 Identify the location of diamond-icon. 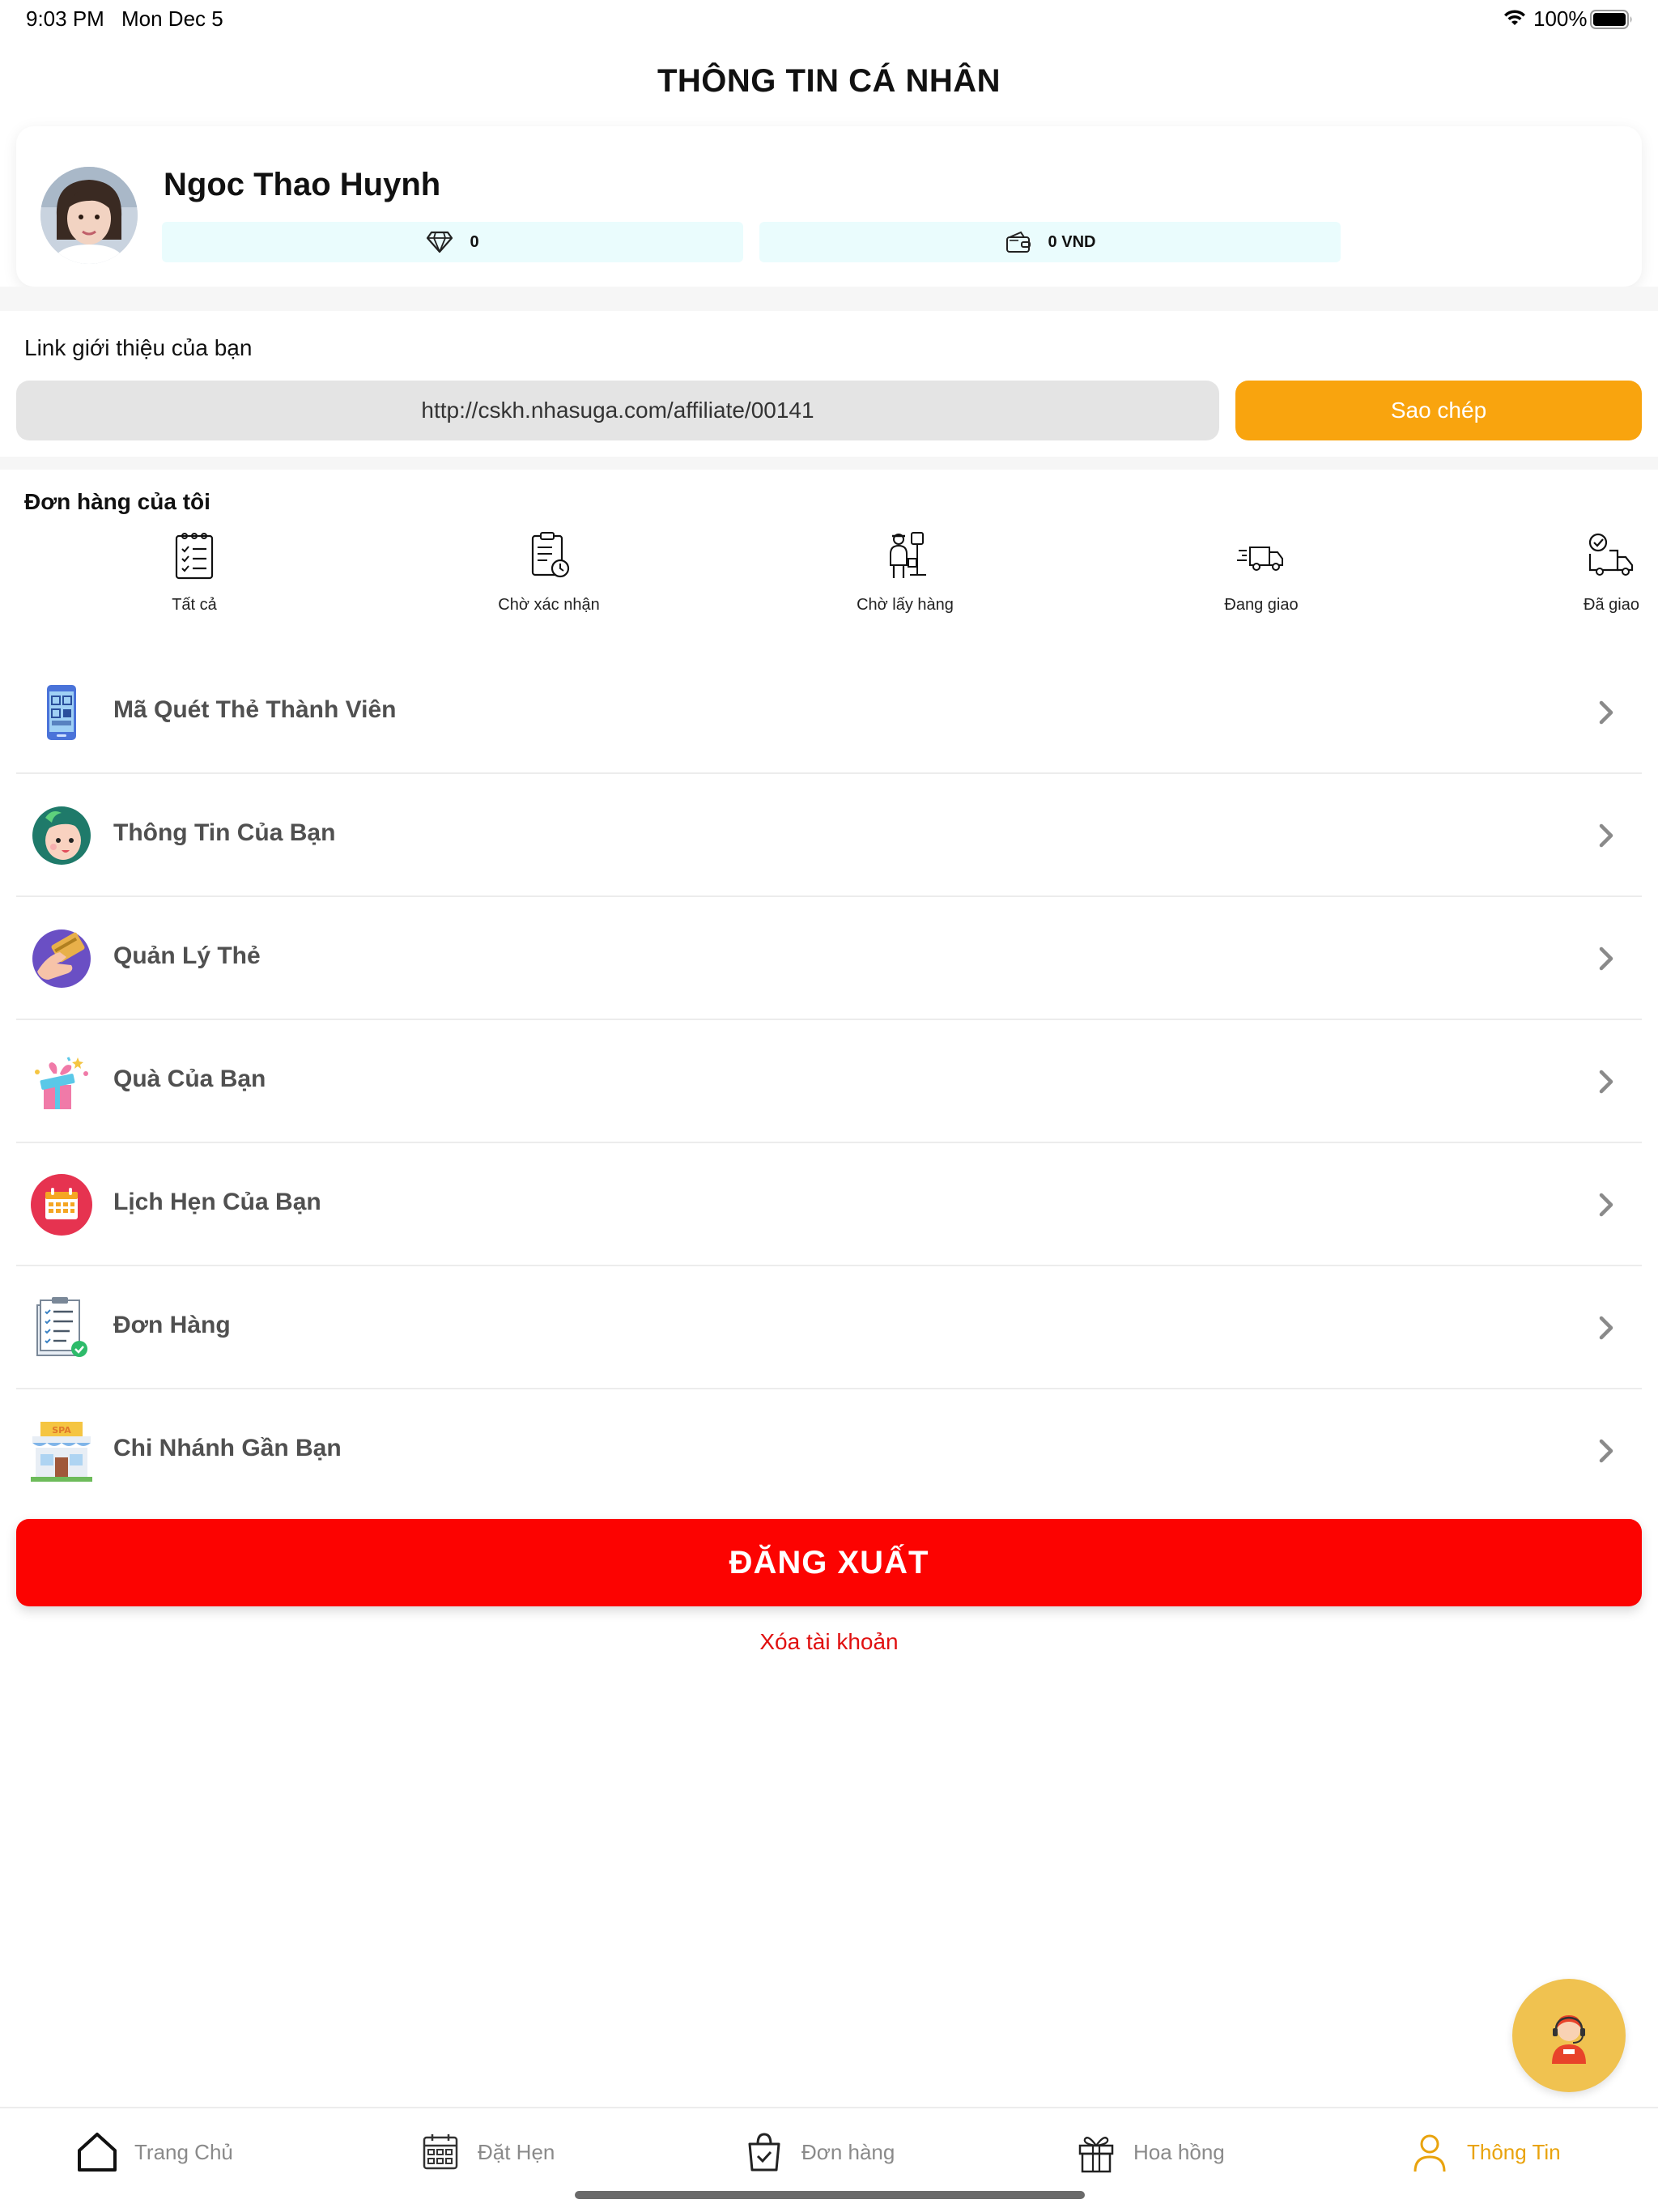
(440, 242).